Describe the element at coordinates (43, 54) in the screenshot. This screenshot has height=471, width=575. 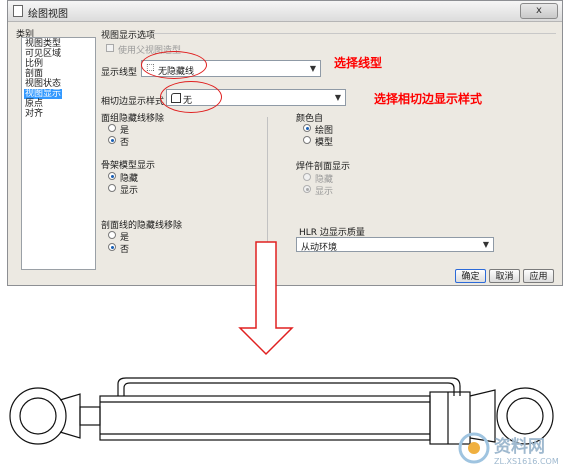
I see `category-item-visible-area: 可见区域` at that location.